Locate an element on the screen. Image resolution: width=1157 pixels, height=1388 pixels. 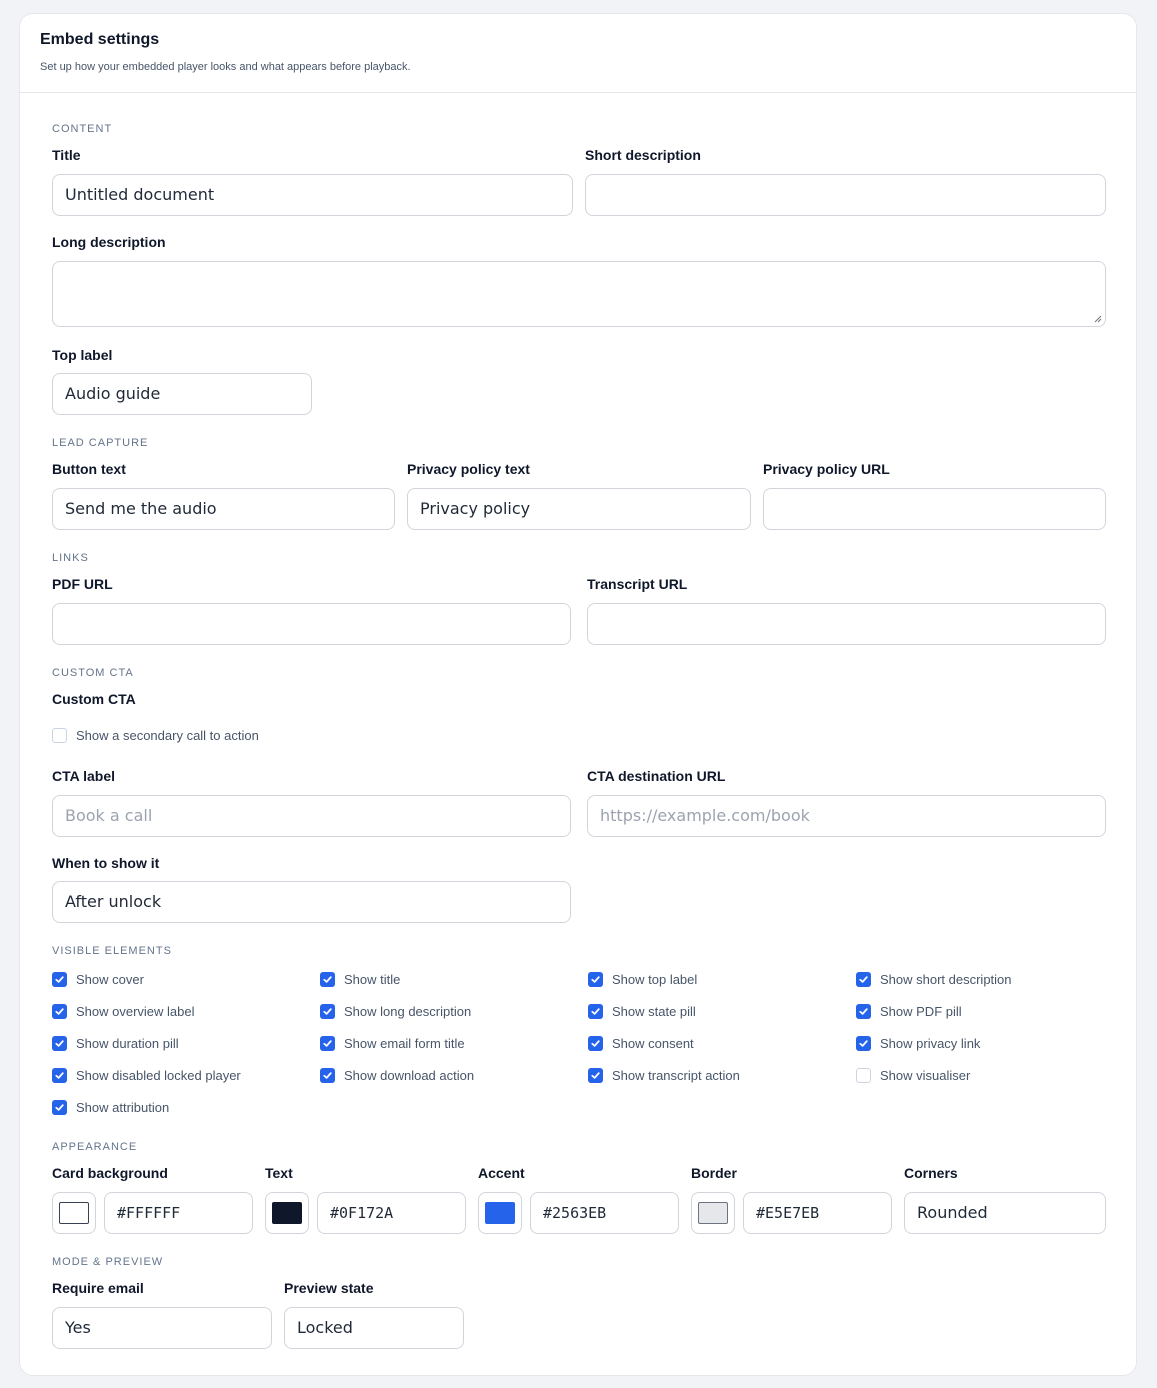
long-description-label: Long description is located at coordinates (109, 242).